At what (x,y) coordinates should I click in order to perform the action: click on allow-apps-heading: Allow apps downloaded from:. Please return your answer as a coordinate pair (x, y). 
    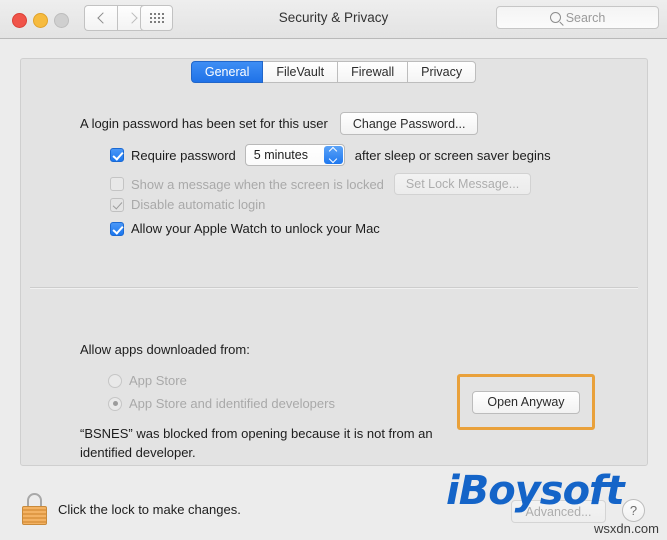
    Looking at the image, I should click on (165, 349).